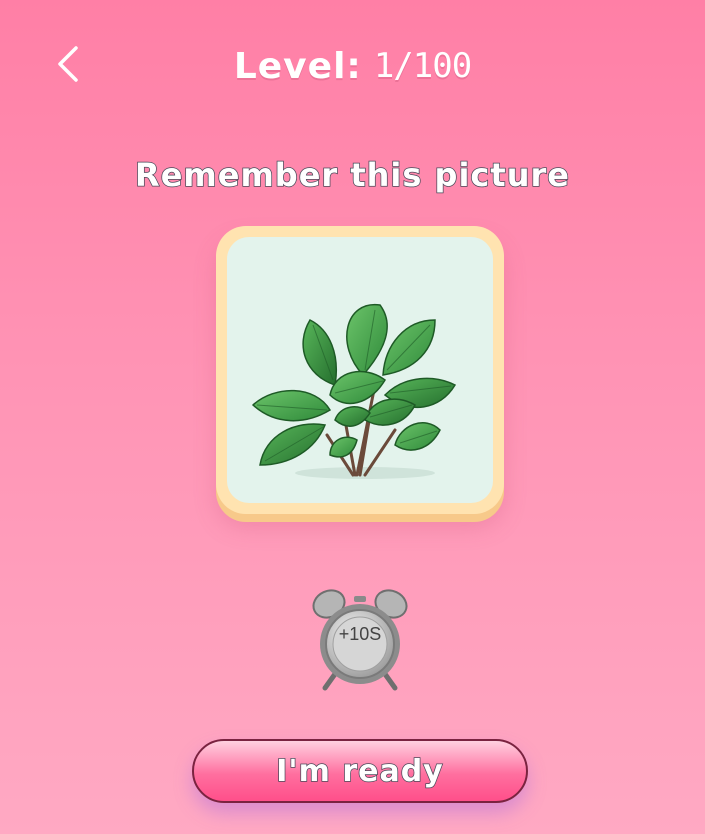  What do you see at coordinates (352, 175) in the screenshot?
I see `instruction-text: Remember this picture` at bounding box center [352, 175].